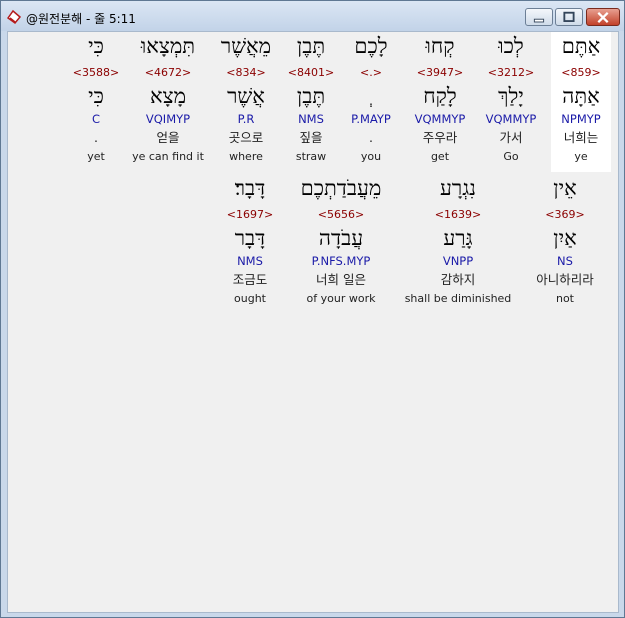  Describe the element at coordinates (341, 279) in the screenshot. I see `korean-gloss: 너희 일은` at that location.